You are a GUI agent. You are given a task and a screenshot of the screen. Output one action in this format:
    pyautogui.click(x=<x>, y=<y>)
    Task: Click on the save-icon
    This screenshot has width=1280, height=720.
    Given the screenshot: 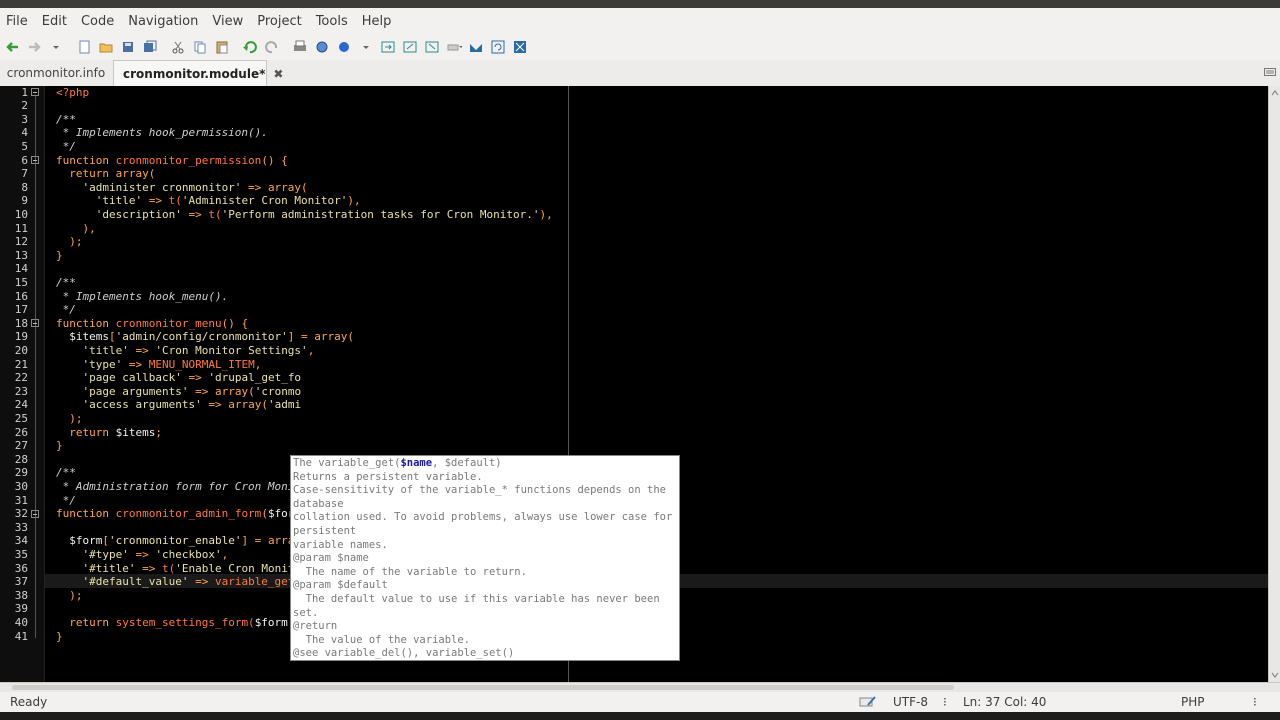 What is the action you would take?
    pyautogui.click(x=128, y=47)
    